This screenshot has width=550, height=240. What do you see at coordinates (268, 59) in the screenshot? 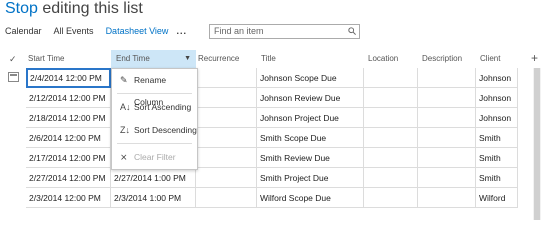
I see `column-header-title: Title` at bounding box center [268, 59].